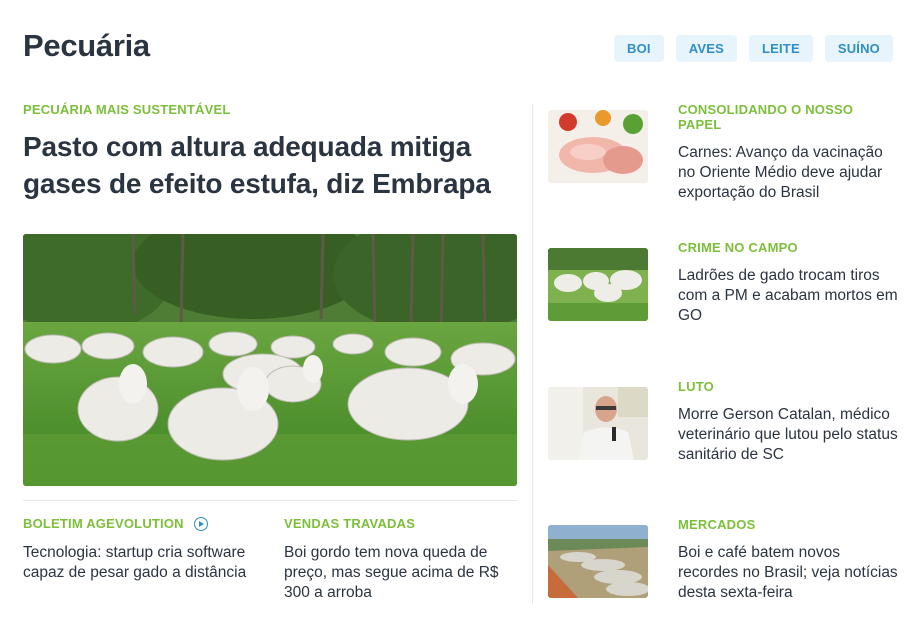  What do you see at coordinates (200, 523) in the screenshot?
I see `play-circle-icon` at bounding box center [200, 523].